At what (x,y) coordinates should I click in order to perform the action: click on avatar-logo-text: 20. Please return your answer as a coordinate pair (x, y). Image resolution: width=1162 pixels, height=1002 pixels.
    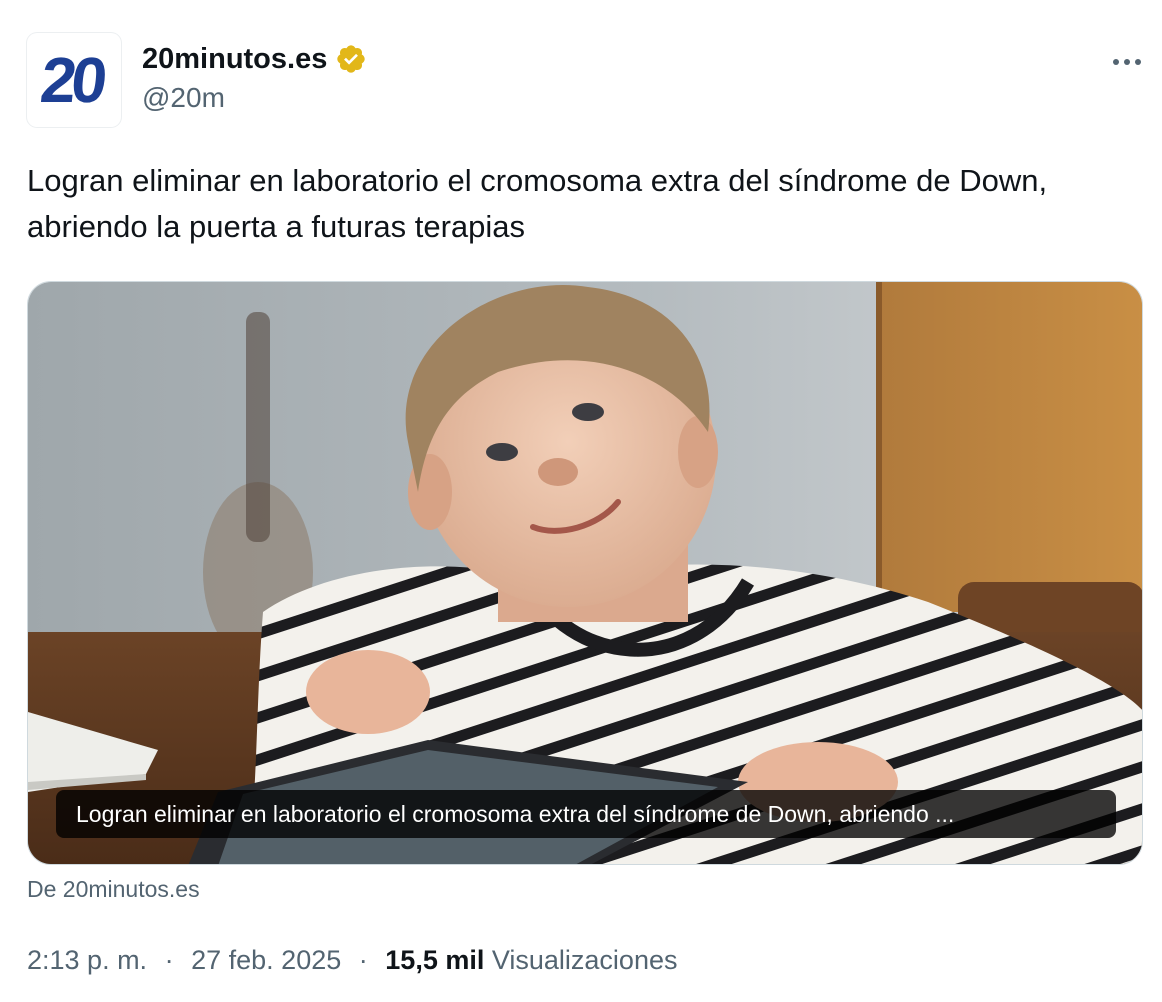
    Looking at the image, I should click on (72, 80).